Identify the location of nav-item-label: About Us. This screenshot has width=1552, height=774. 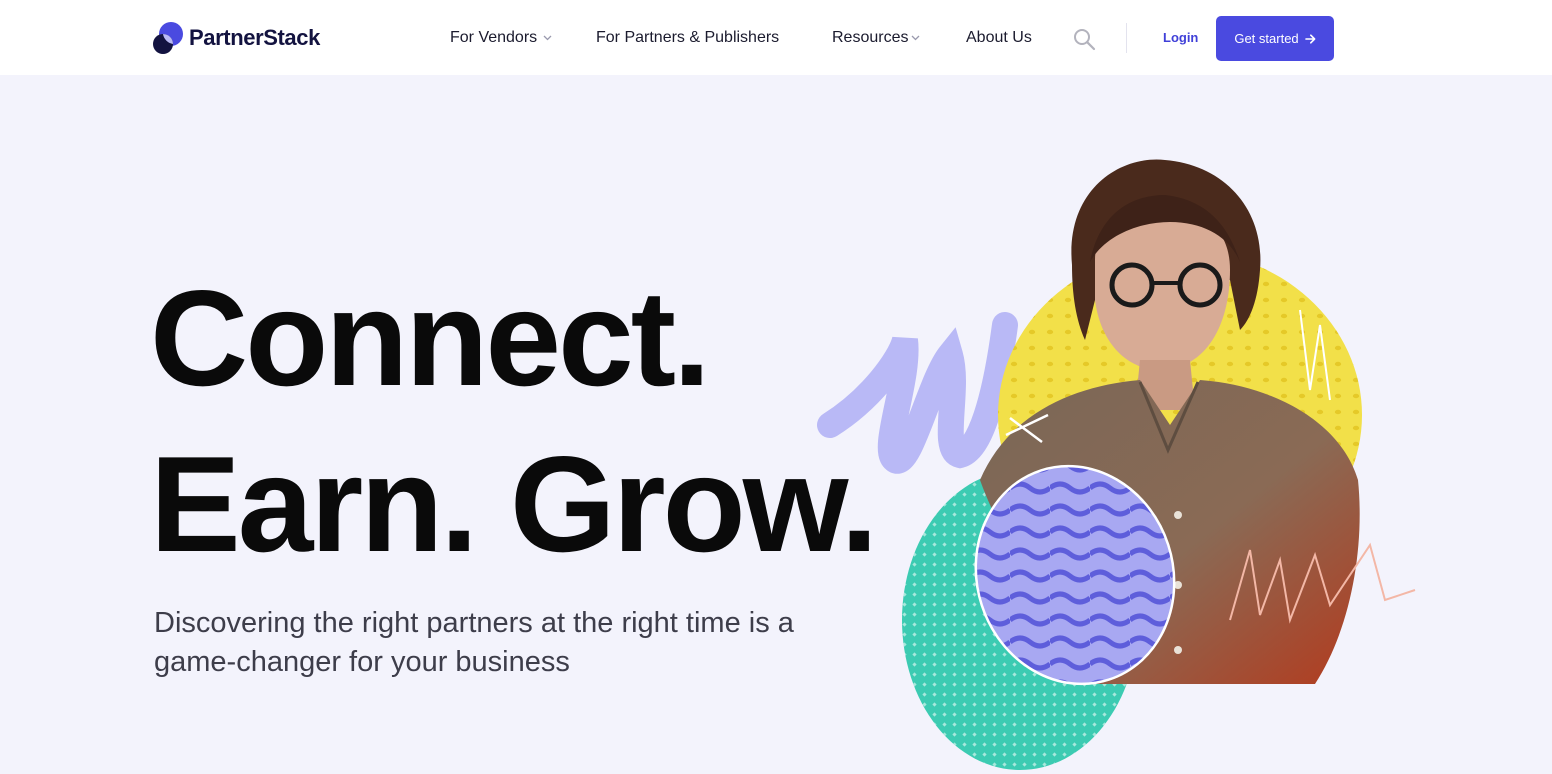
(999, 37).